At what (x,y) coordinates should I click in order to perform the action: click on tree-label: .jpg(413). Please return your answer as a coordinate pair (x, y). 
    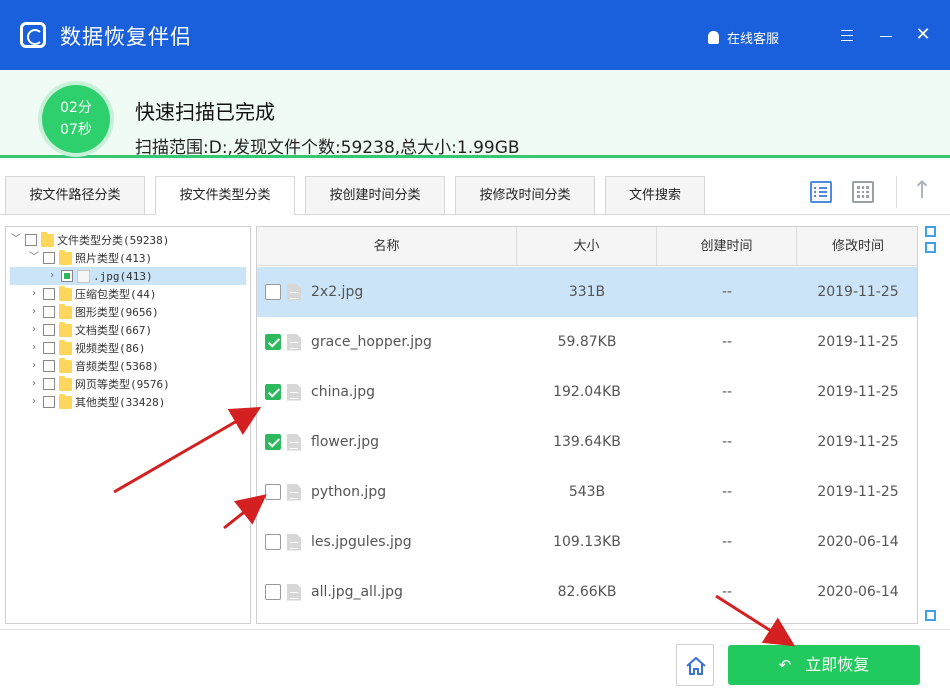
    Looking at the image, I should click on (123, 276).